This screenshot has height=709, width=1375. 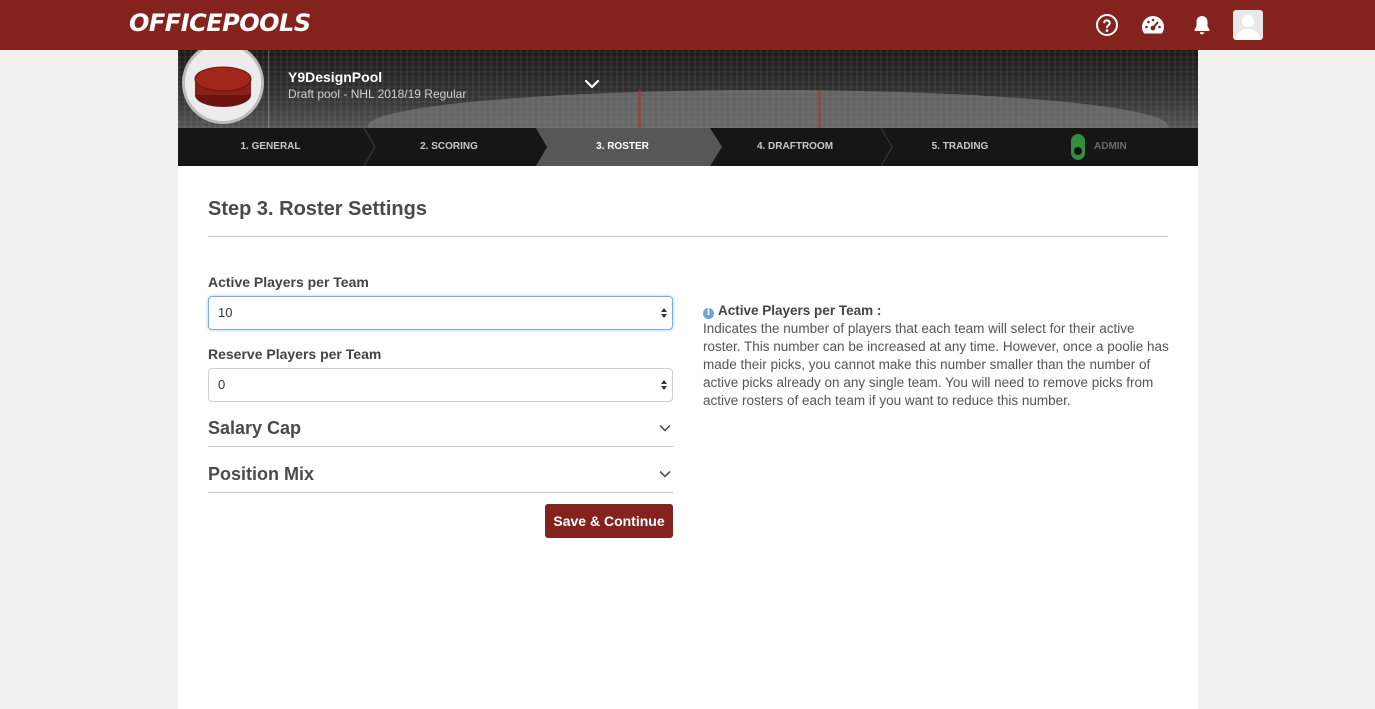 I want to click on avatar, so click(x=1248, y=25).